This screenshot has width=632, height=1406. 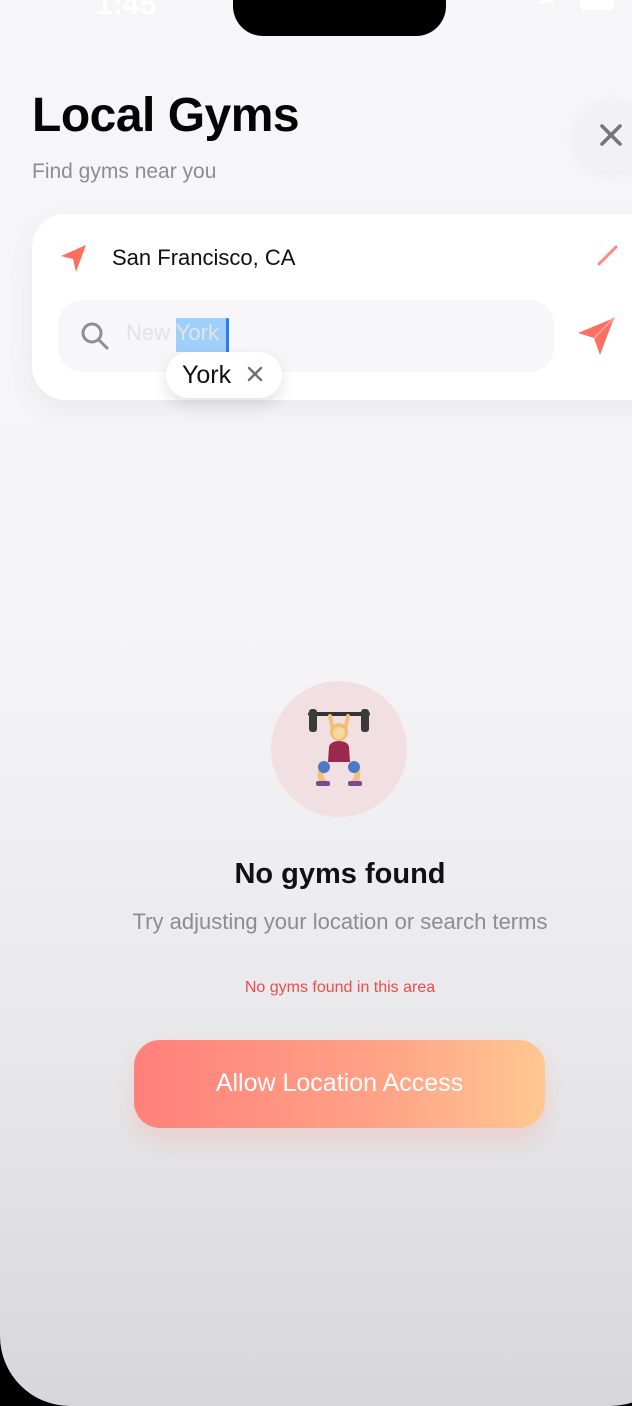 I want to click on search-input: New York, so click(x=306, y=336).